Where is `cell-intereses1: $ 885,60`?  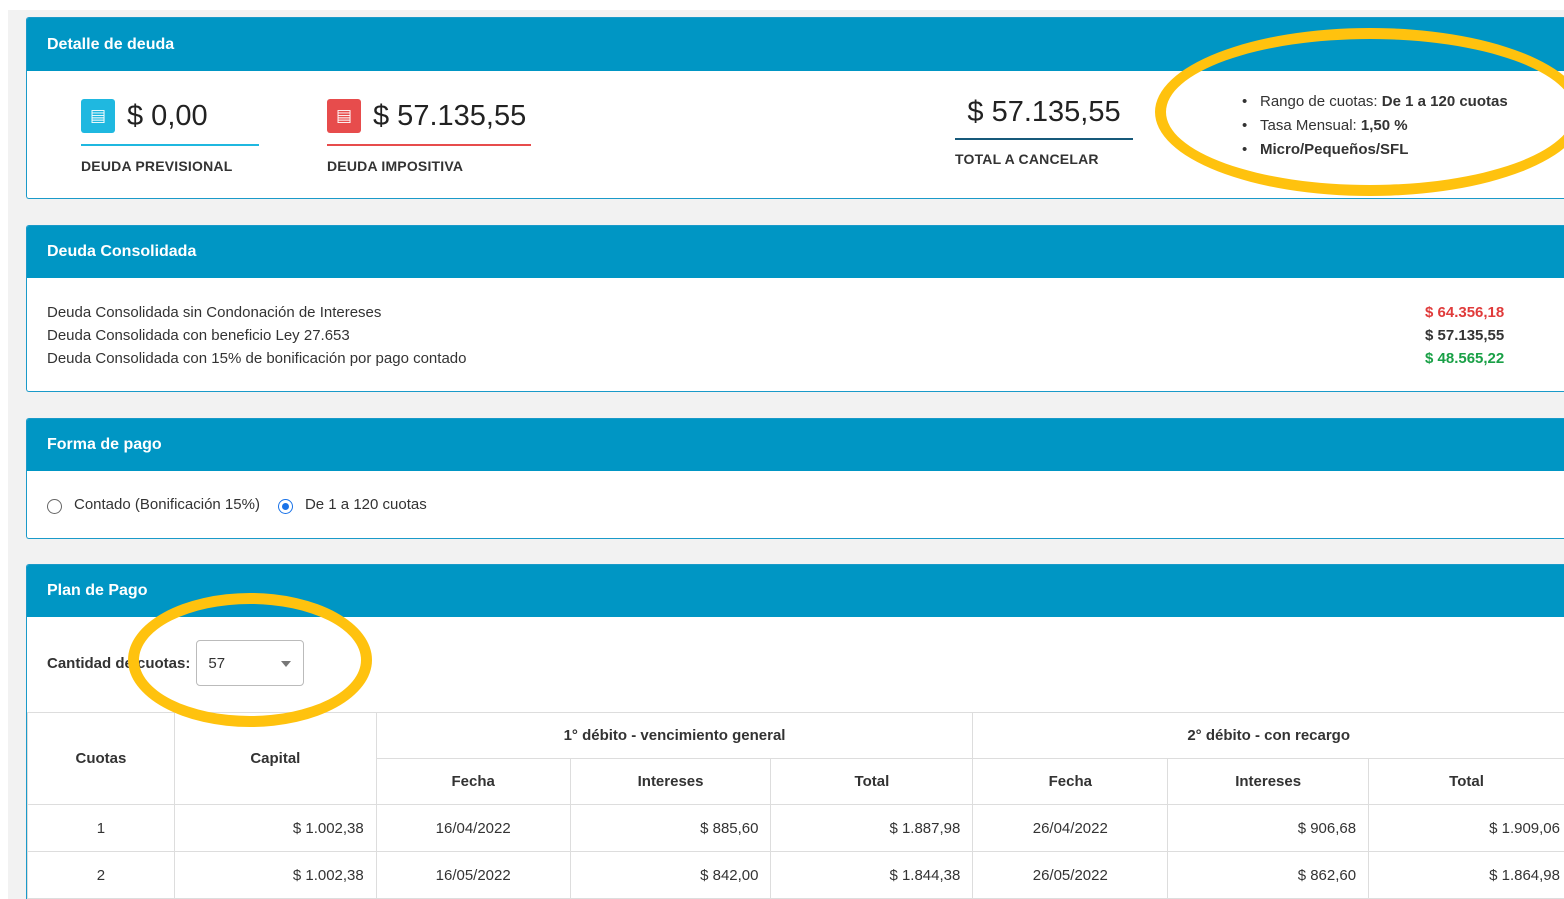
cell-intereses1: $ 885,60 is located at coordinates (670, 828).